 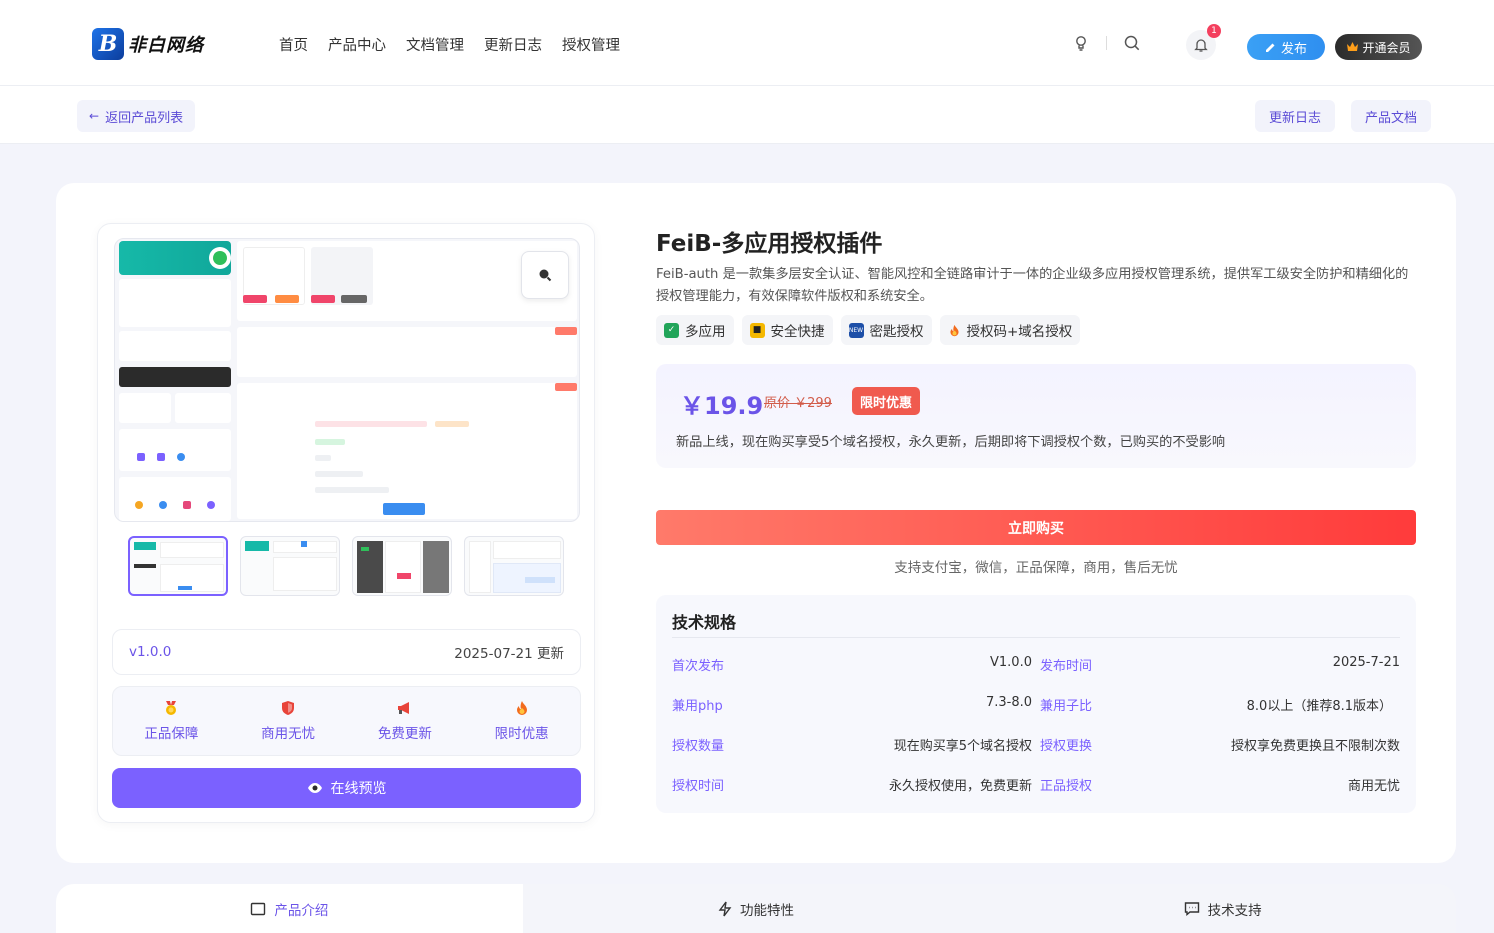 What do you see at coordinates (171, 734) in the screenshot?
I see `feature-label: 正品保障` at bounding box center [171, 734].